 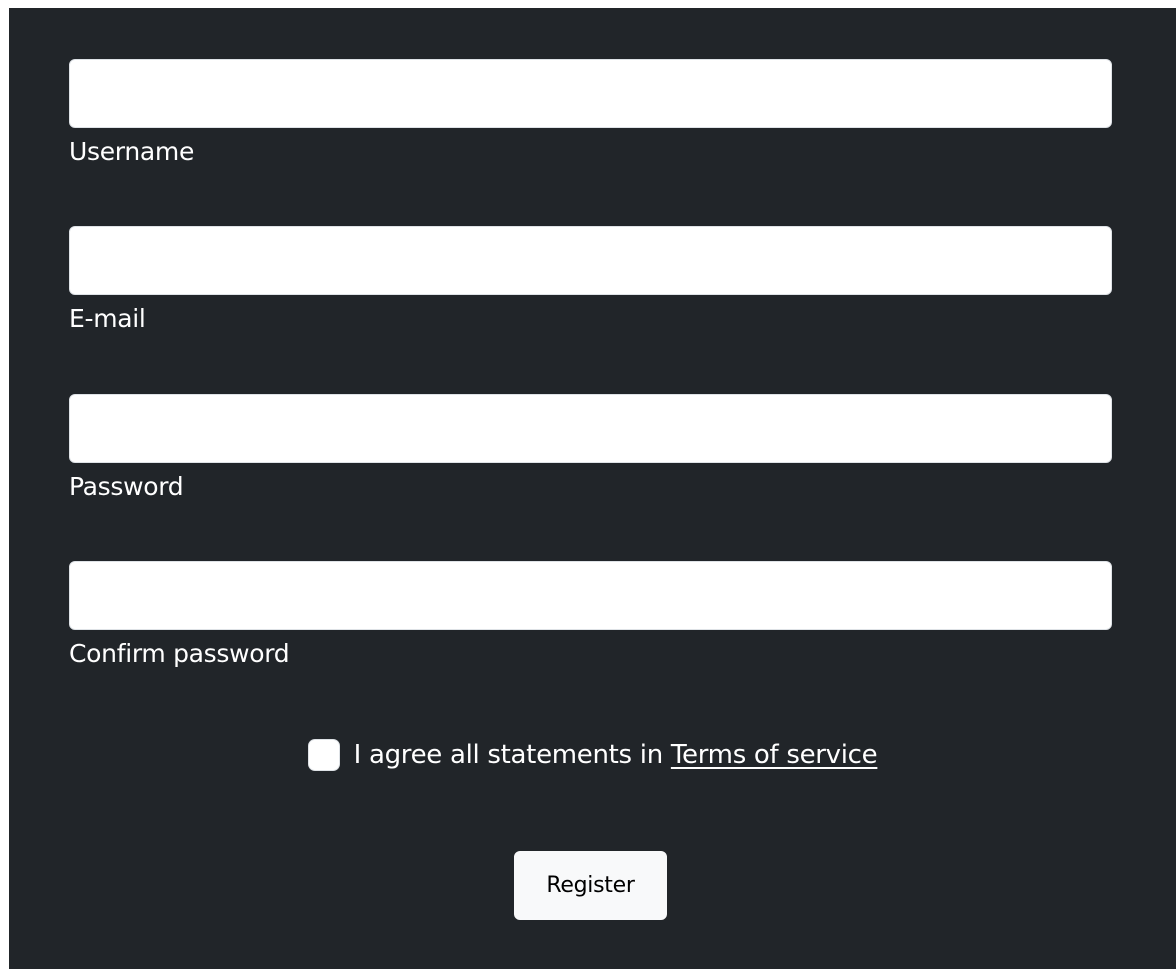 I want to click on password-input, so click(x=590, y=428).